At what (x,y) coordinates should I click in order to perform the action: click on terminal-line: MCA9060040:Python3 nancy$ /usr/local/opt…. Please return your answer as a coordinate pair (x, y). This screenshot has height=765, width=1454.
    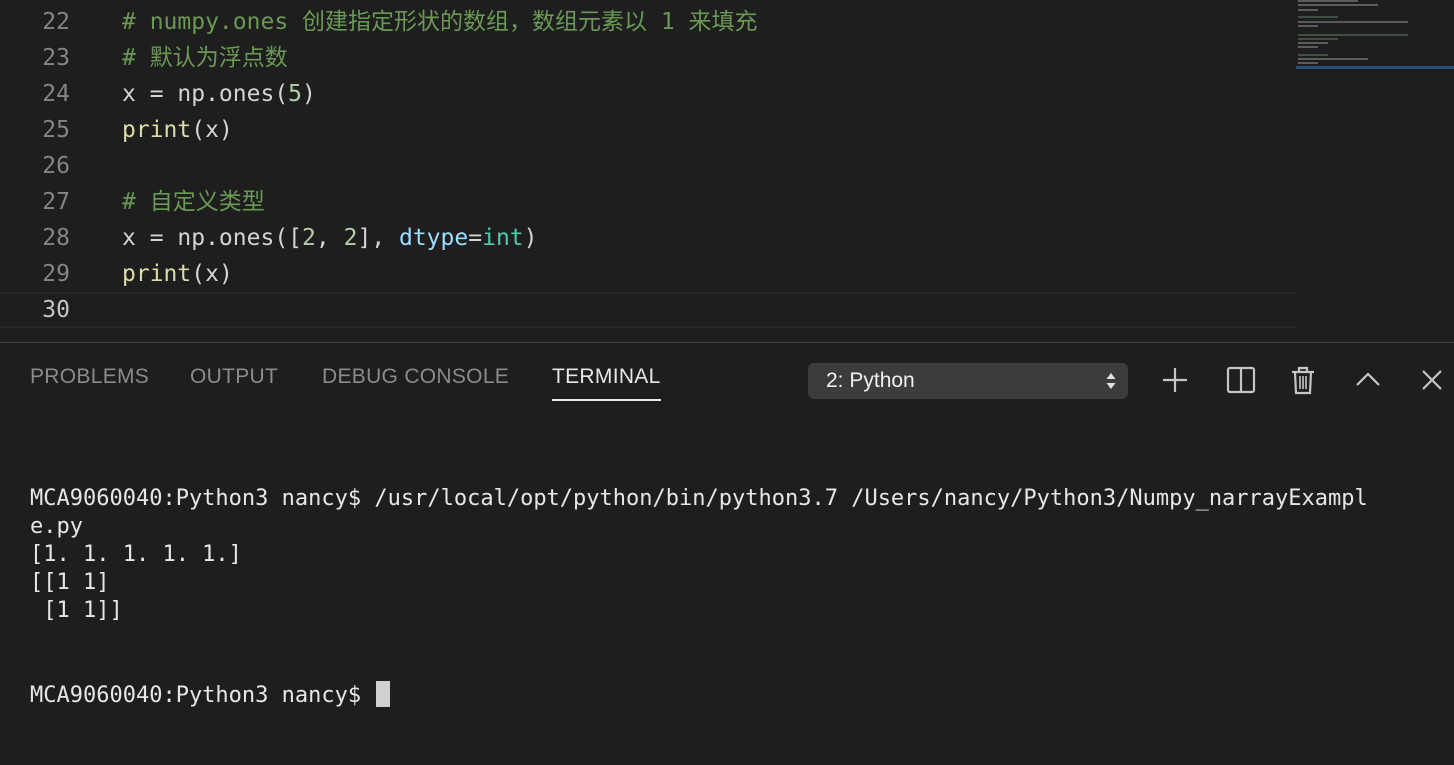
    Looking at the image, I should click on (699, 498).